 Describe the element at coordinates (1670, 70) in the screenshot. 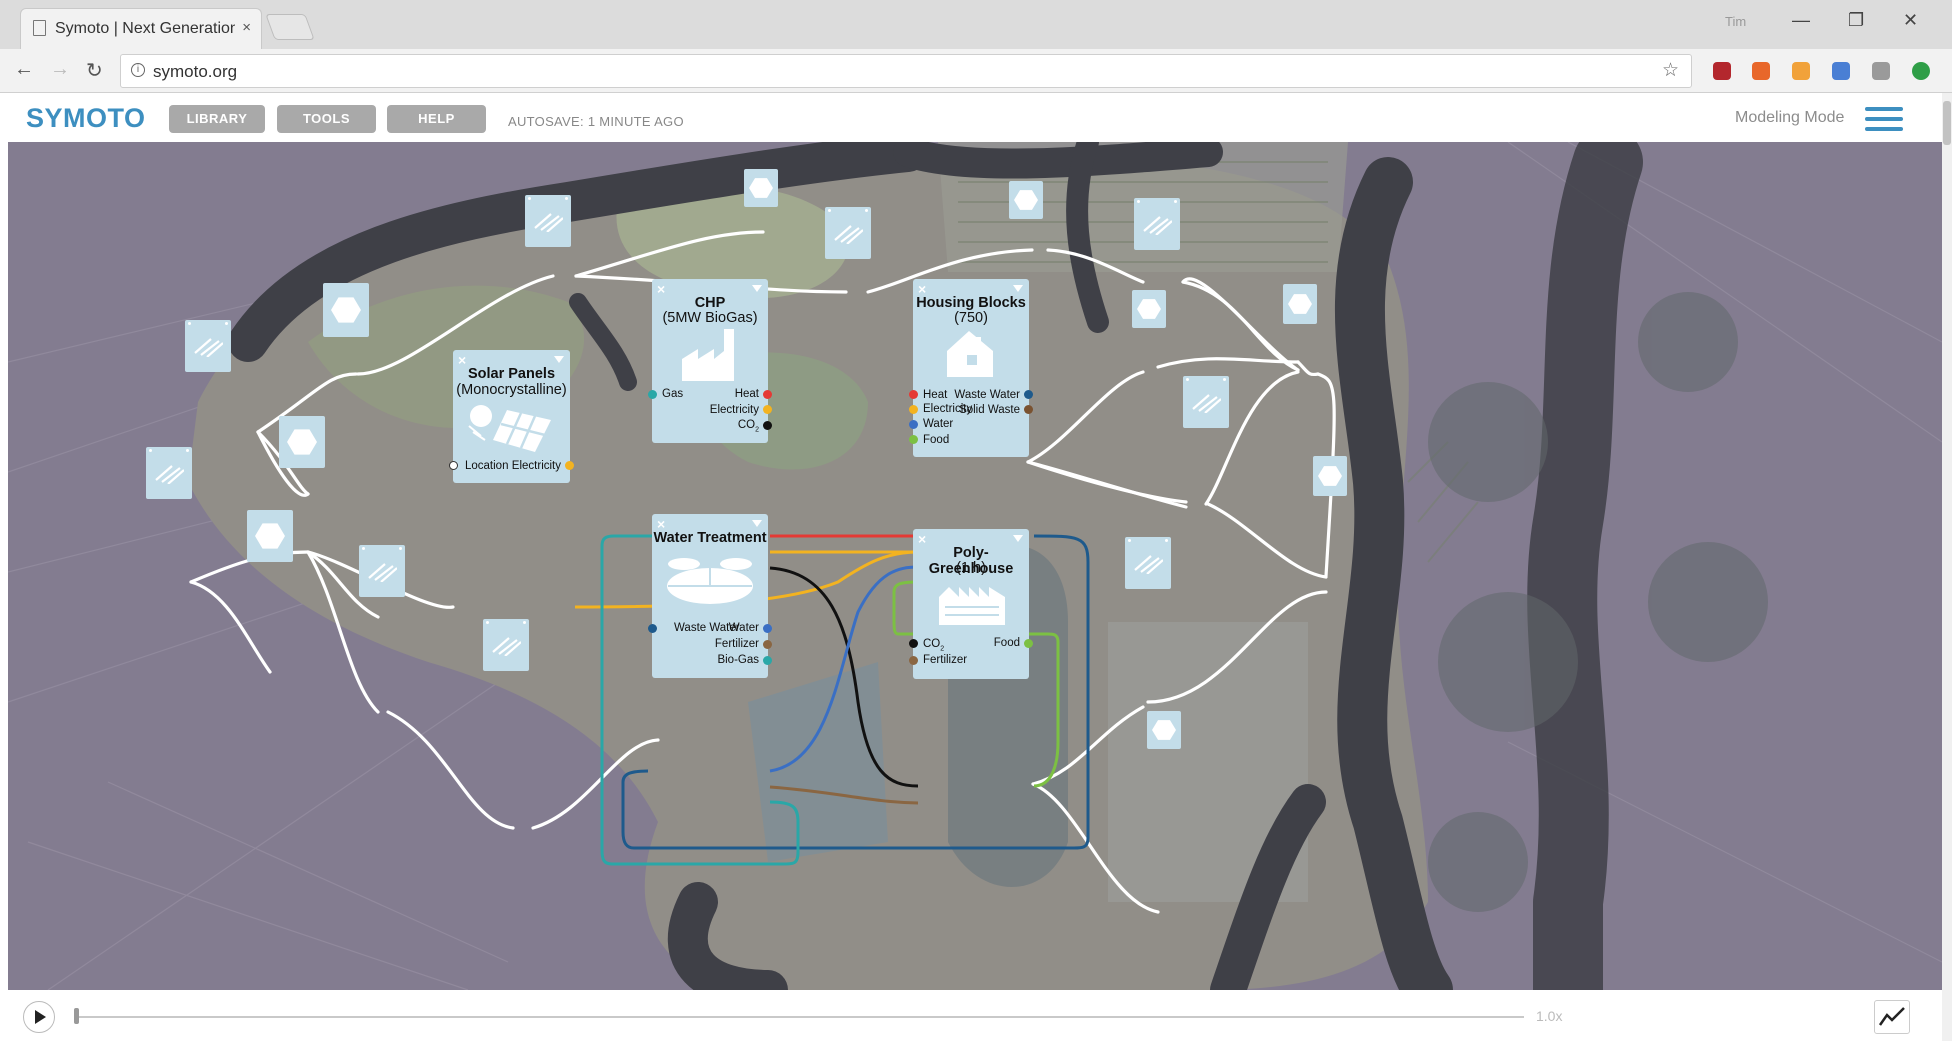

I see `bookmark-star-icon: ☆` at that location.